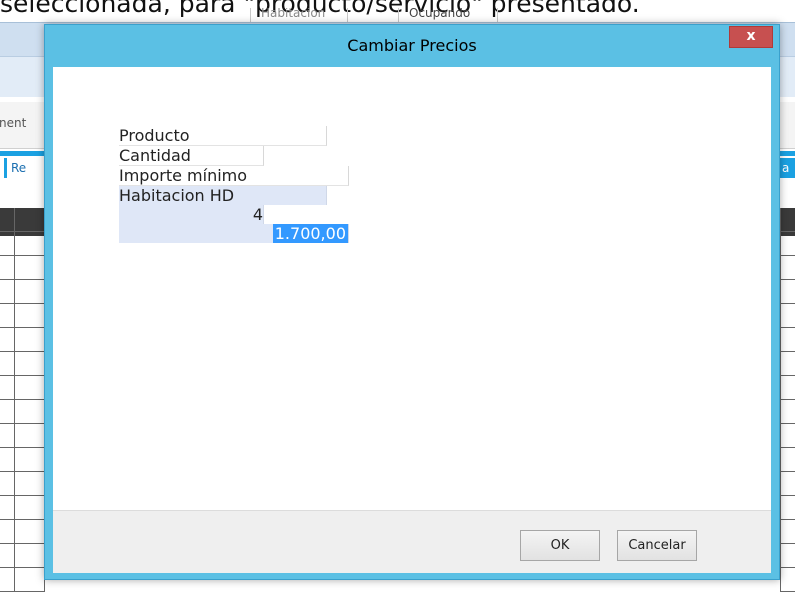 This screenshot has height=592, width=795. I want to click on close-button: x, so click(751, 37).